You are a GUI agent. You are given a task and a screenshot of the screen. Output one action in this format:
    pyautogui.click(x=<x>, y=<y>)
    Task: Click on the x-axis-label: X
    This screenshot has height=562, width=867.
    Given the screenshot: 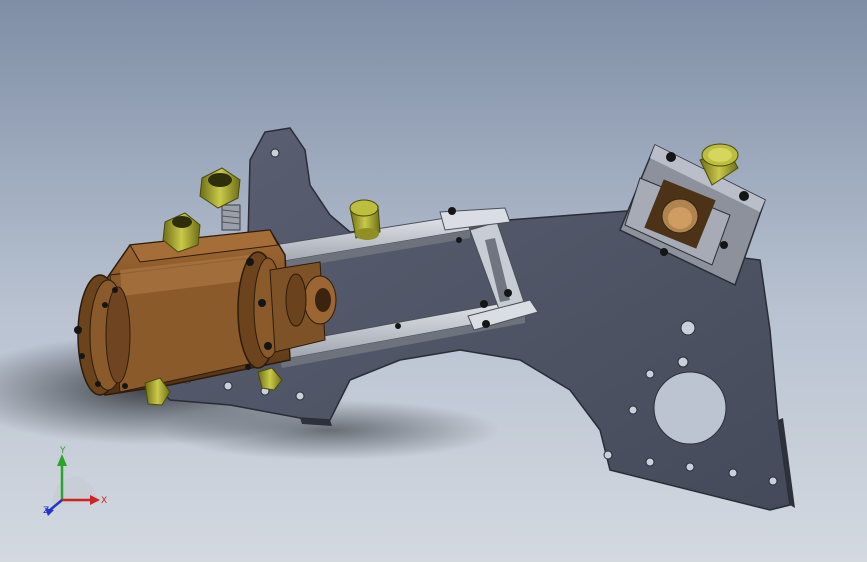 What is the action you would take?
    pyautogui.click(x=104, y=501)
    